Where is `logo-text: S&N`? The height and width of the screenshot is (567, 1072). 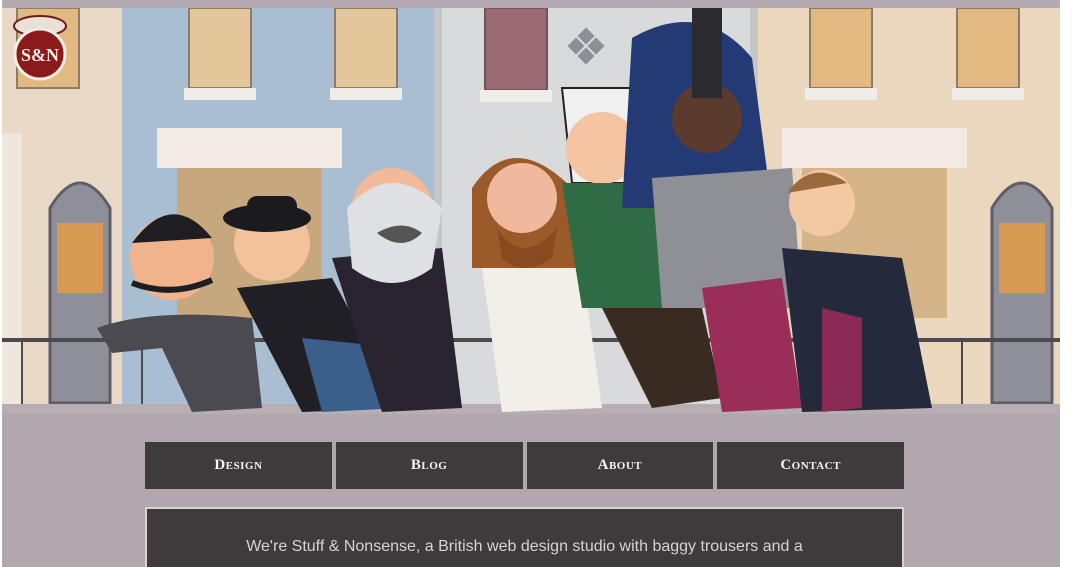
logo-text: S&N is located at coordinates (40, 55).